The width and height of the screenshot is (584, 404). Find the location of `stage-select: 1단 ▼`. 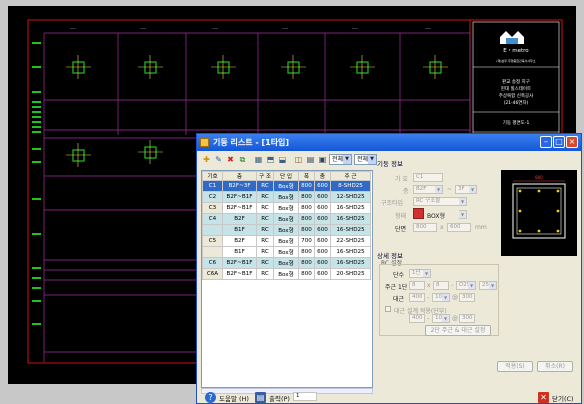

stage-select: 1단 ▼ is located at coordinates (420, 273).